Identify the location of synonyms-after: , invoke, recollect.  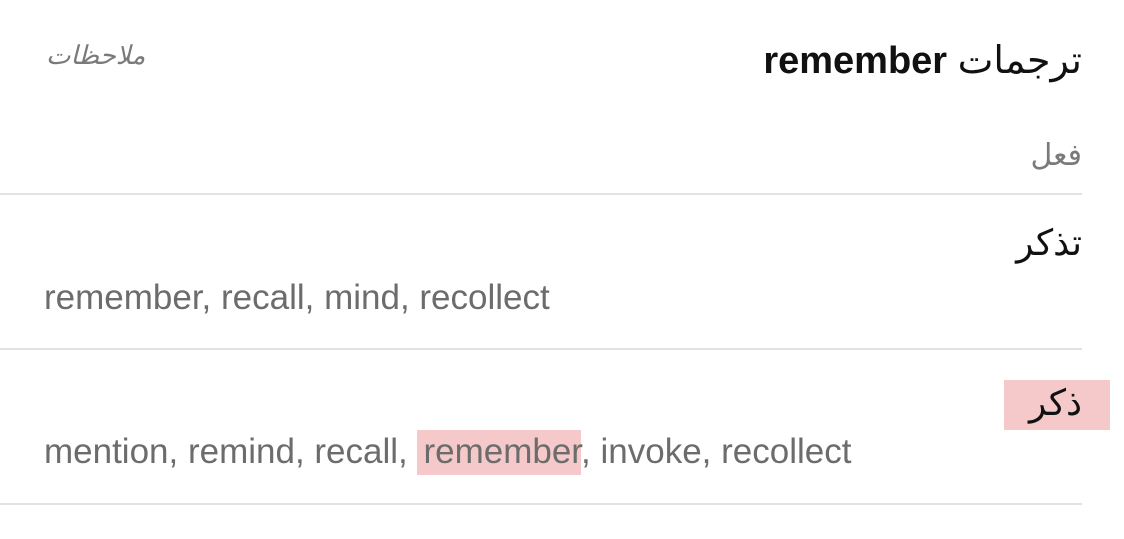
(716, 451).